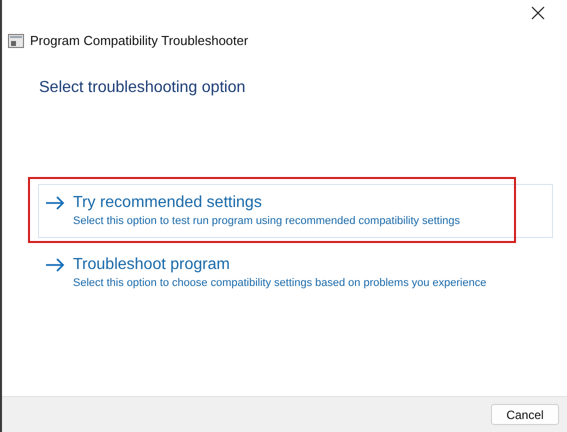  Describe the element at coordinates (139, 41) in the screenshot. I see `window-title: Program Compatibility Troubleshooter` at that location.